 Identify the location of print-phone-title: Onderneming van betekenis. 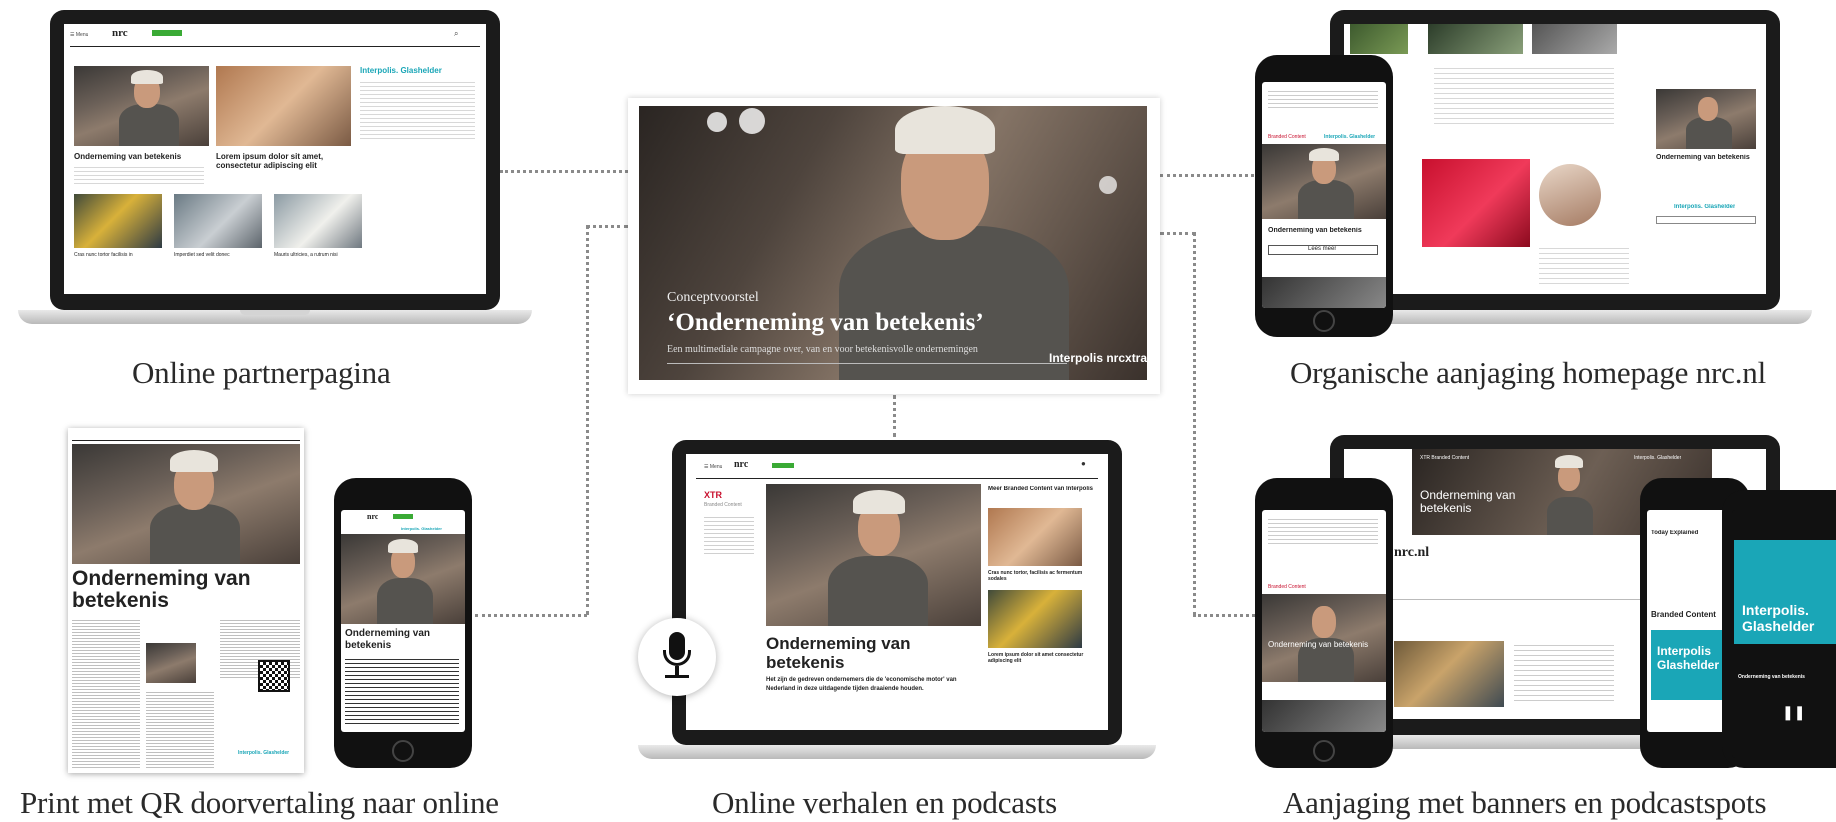
(404, 640).